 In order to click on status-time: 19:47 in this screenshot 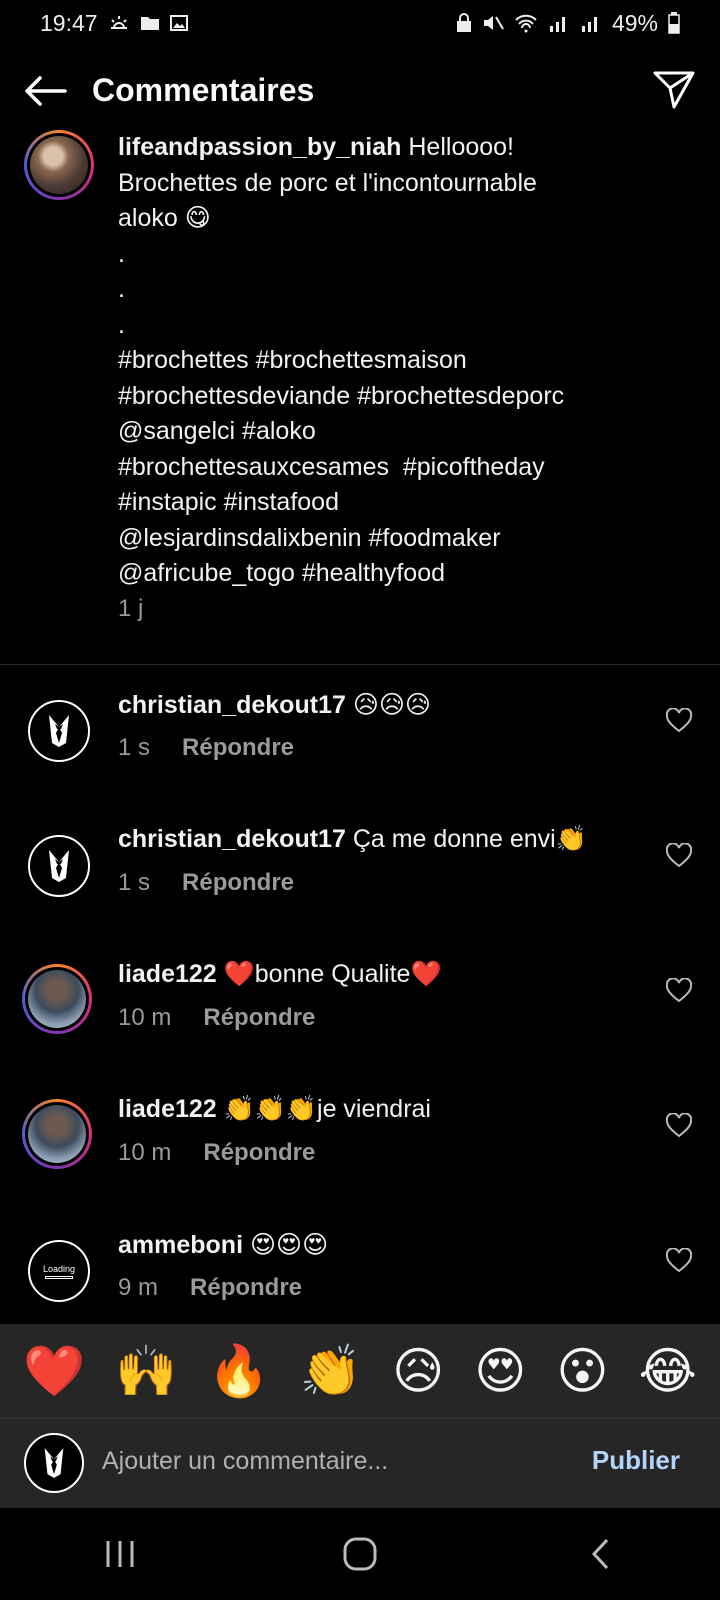, I will do `click(69, 22)`.